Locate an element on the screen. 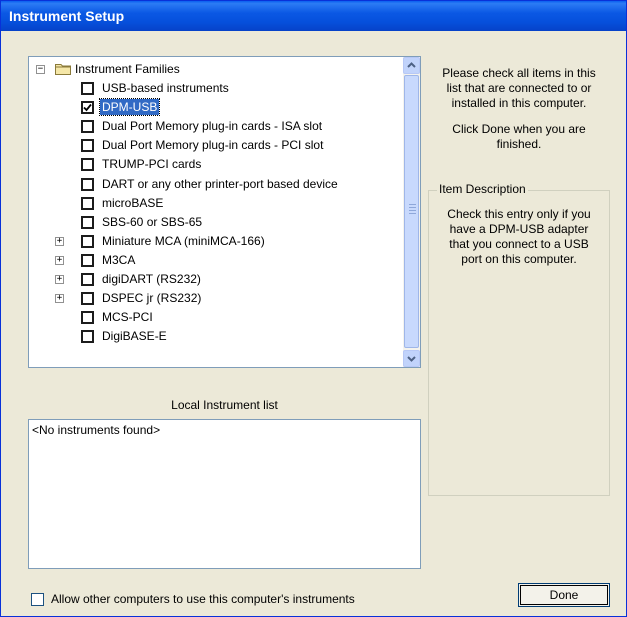  tree-item-label: DigiBASE-E is located at coordinates (134, 336).